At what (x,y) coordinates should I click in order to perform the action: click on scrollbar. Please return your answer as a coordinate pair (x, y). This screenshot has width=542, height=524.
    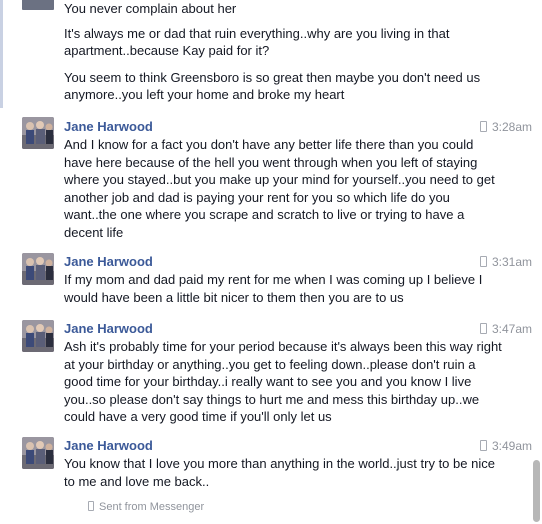
    Looking at the image, I should click on (537, 262).